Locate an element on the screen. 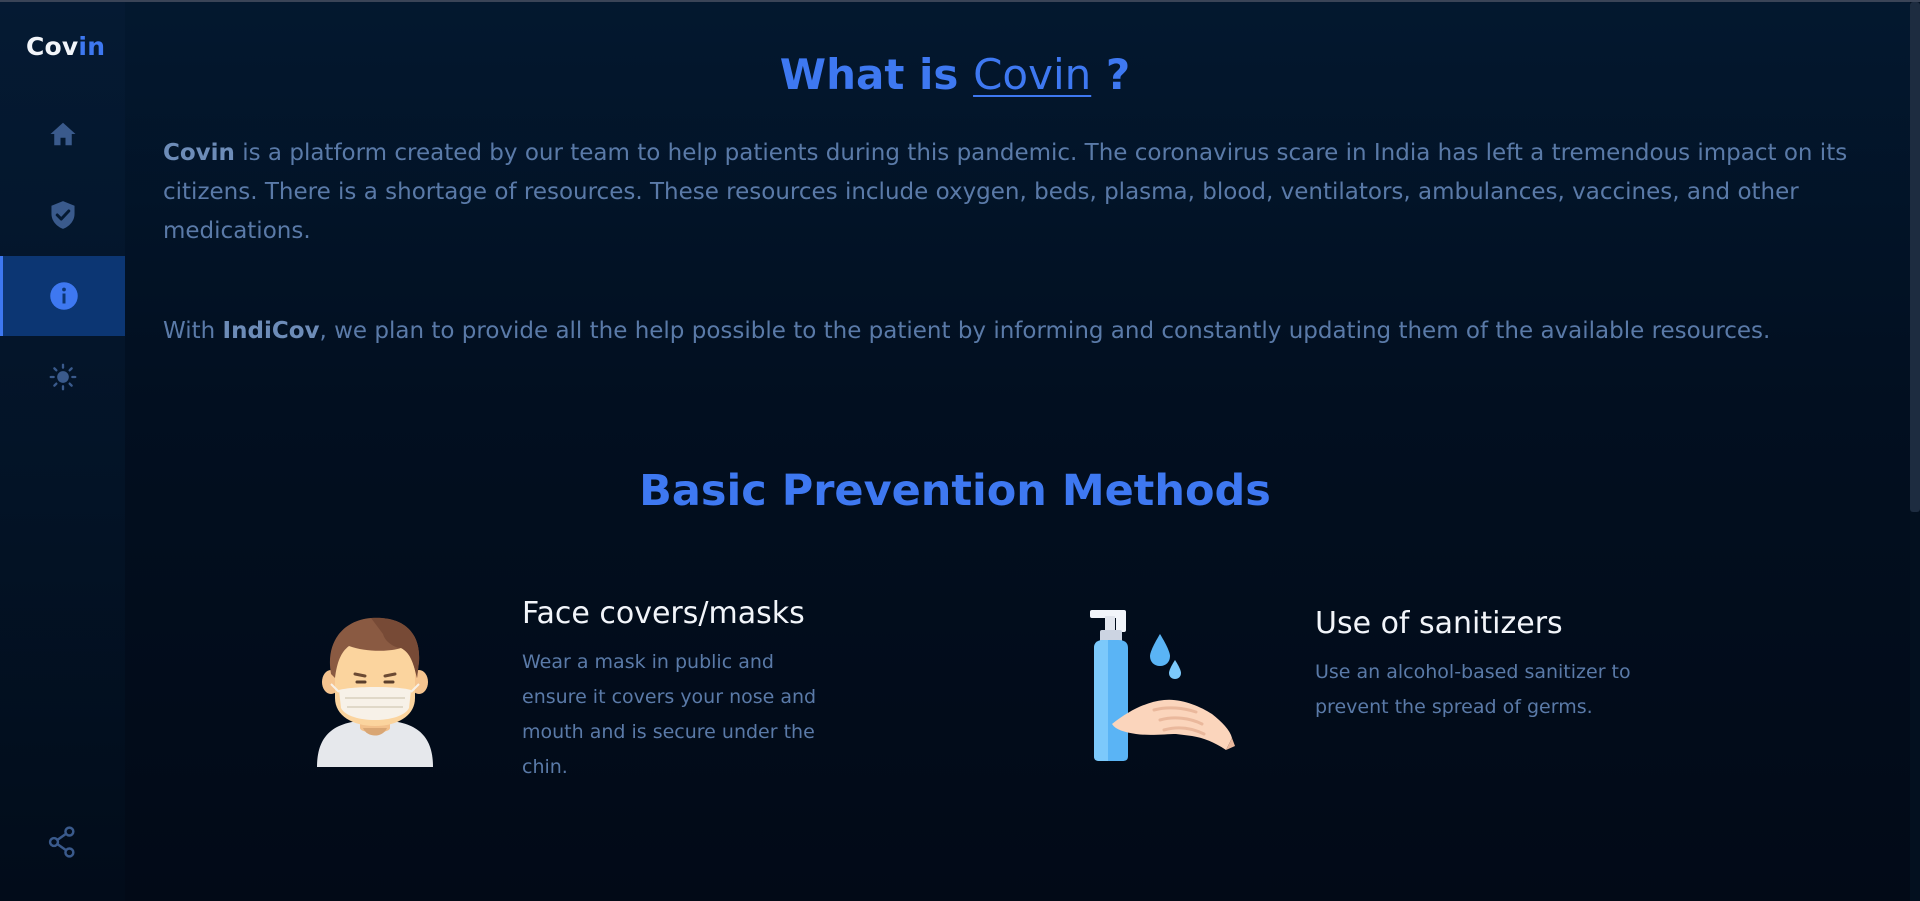 The width and height of the screenshot is (1920, 901). home-icon is located at coordinates (63, 134).